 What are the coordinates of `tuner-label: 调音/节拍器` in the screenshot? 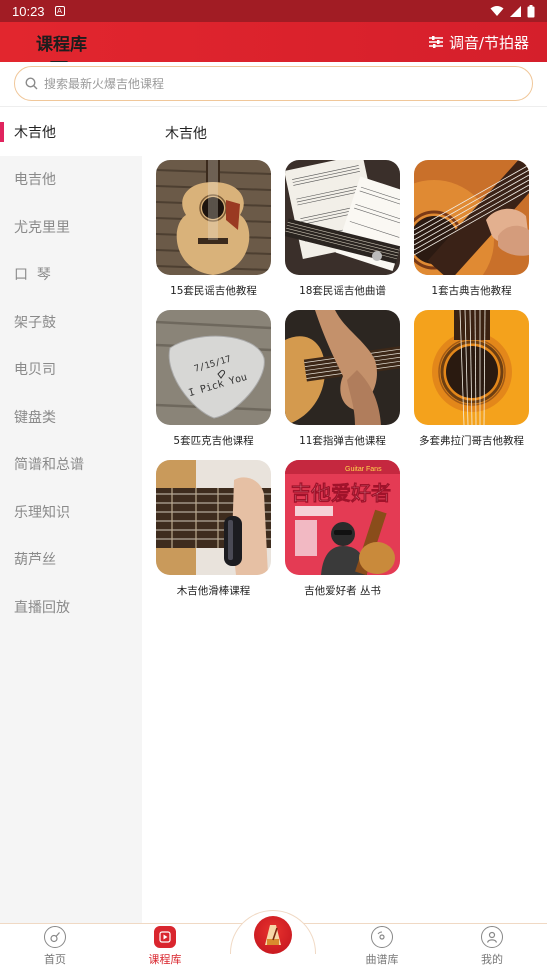 It's located at (488, 42).